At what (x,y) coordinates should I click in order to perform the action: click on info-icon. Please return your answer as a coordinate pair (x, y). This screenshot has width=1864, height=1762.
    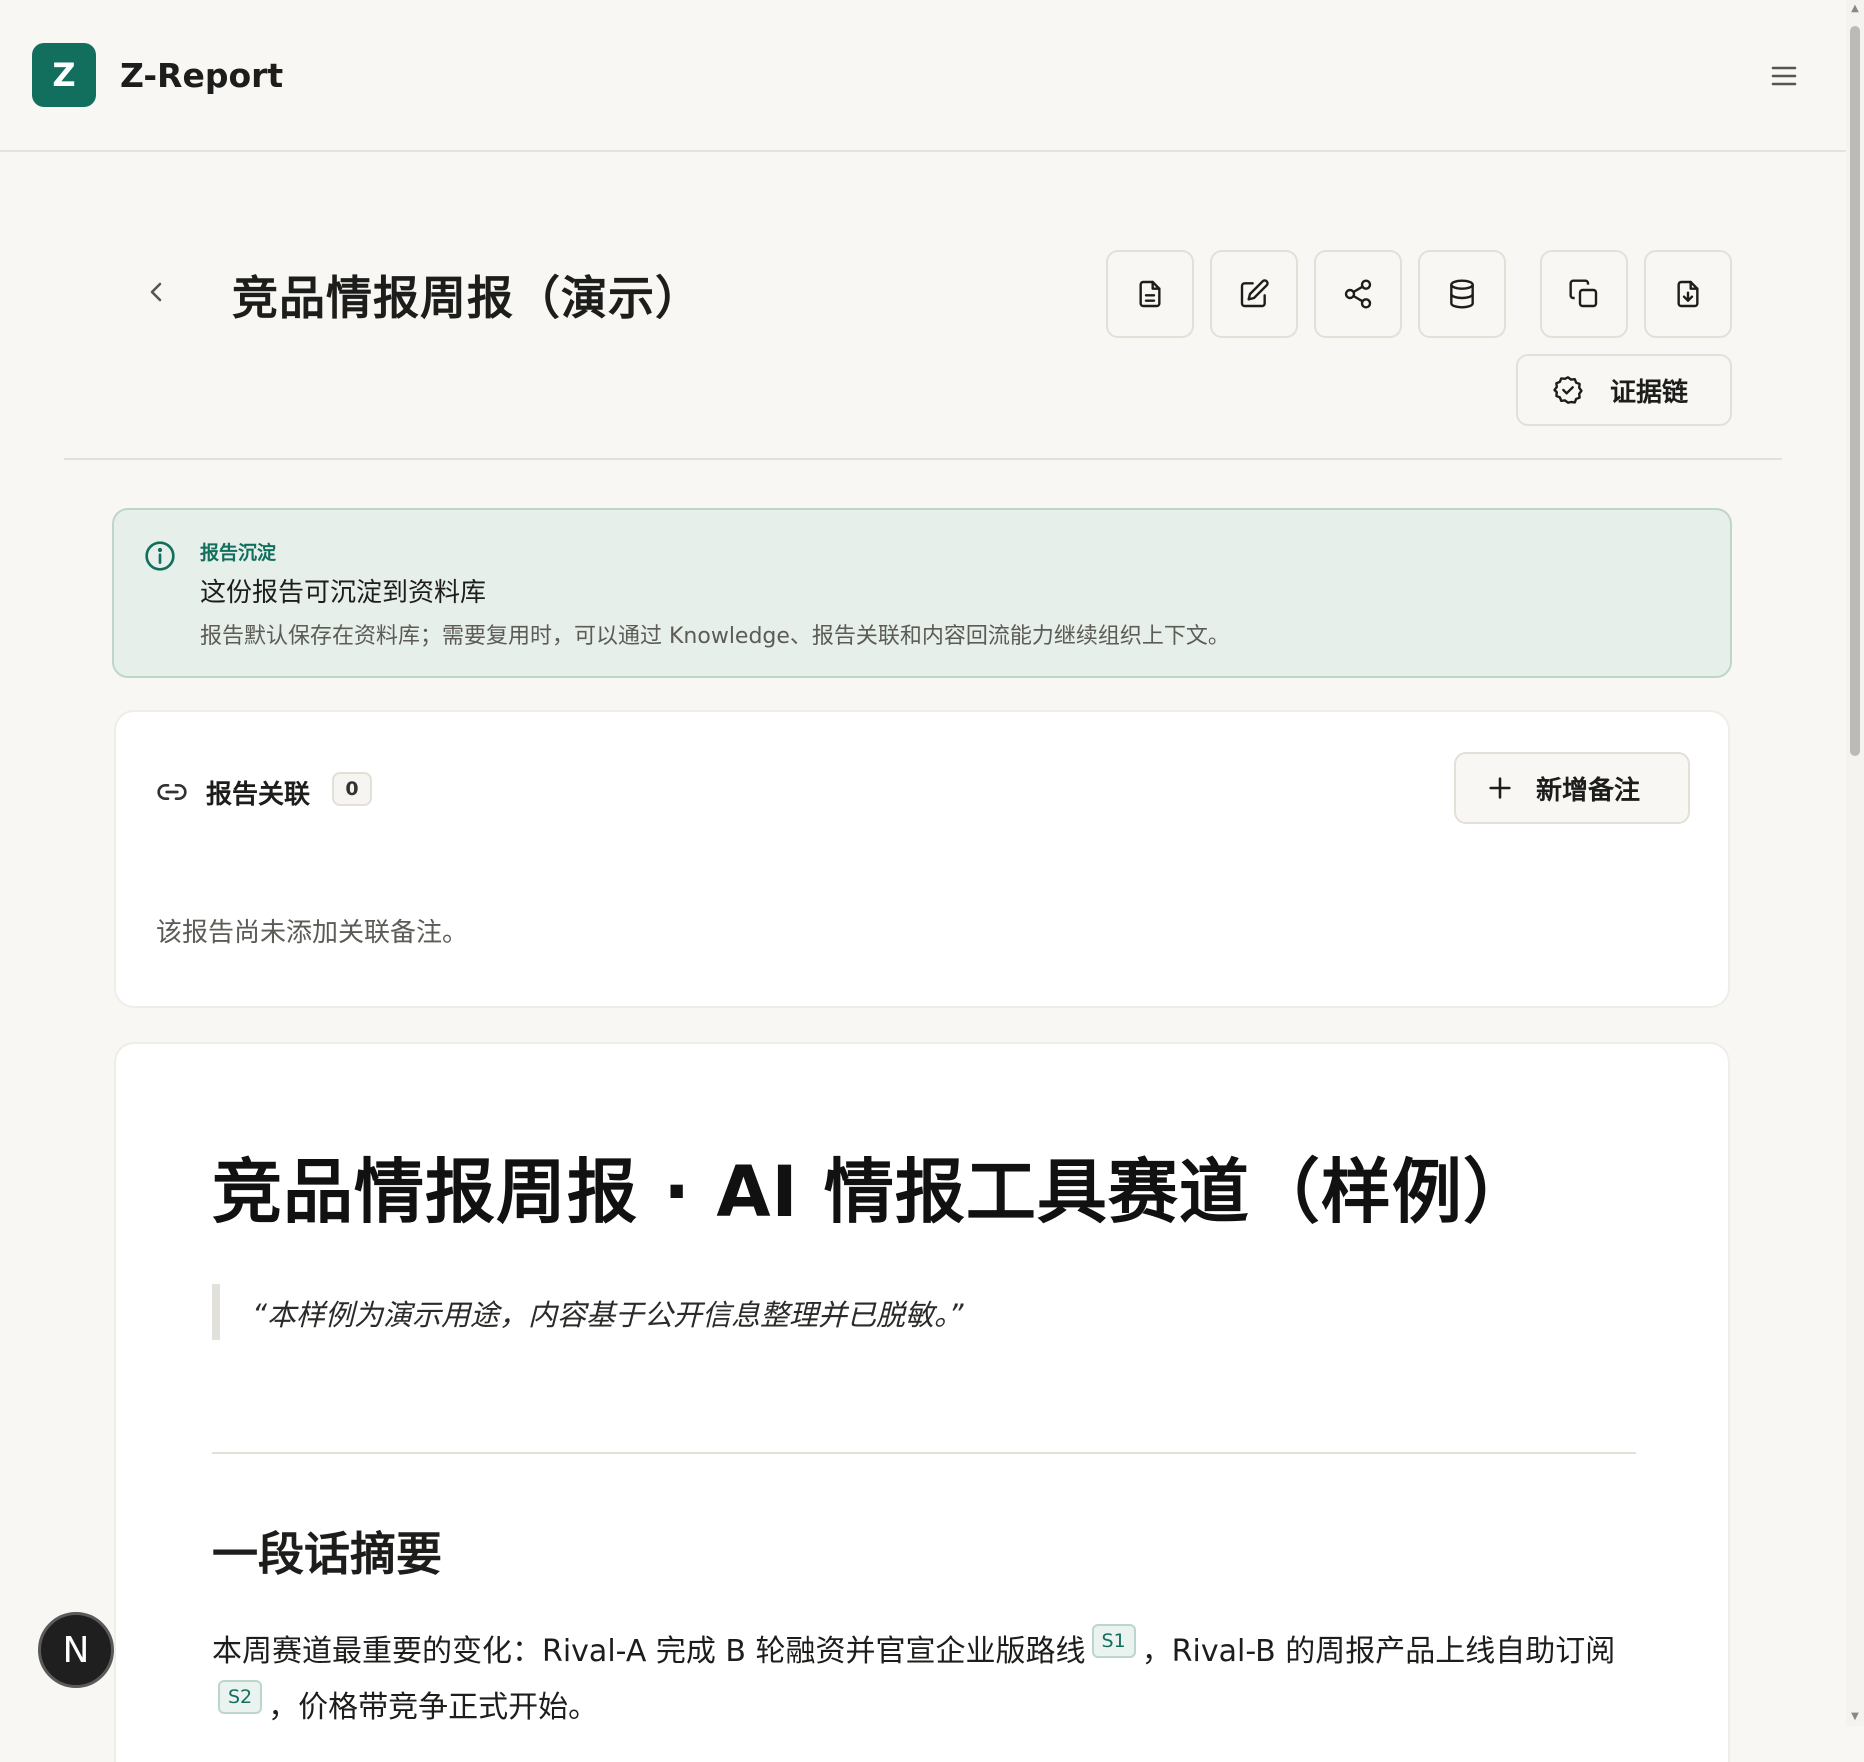
    Looking at the image, I should click on (160, 556).